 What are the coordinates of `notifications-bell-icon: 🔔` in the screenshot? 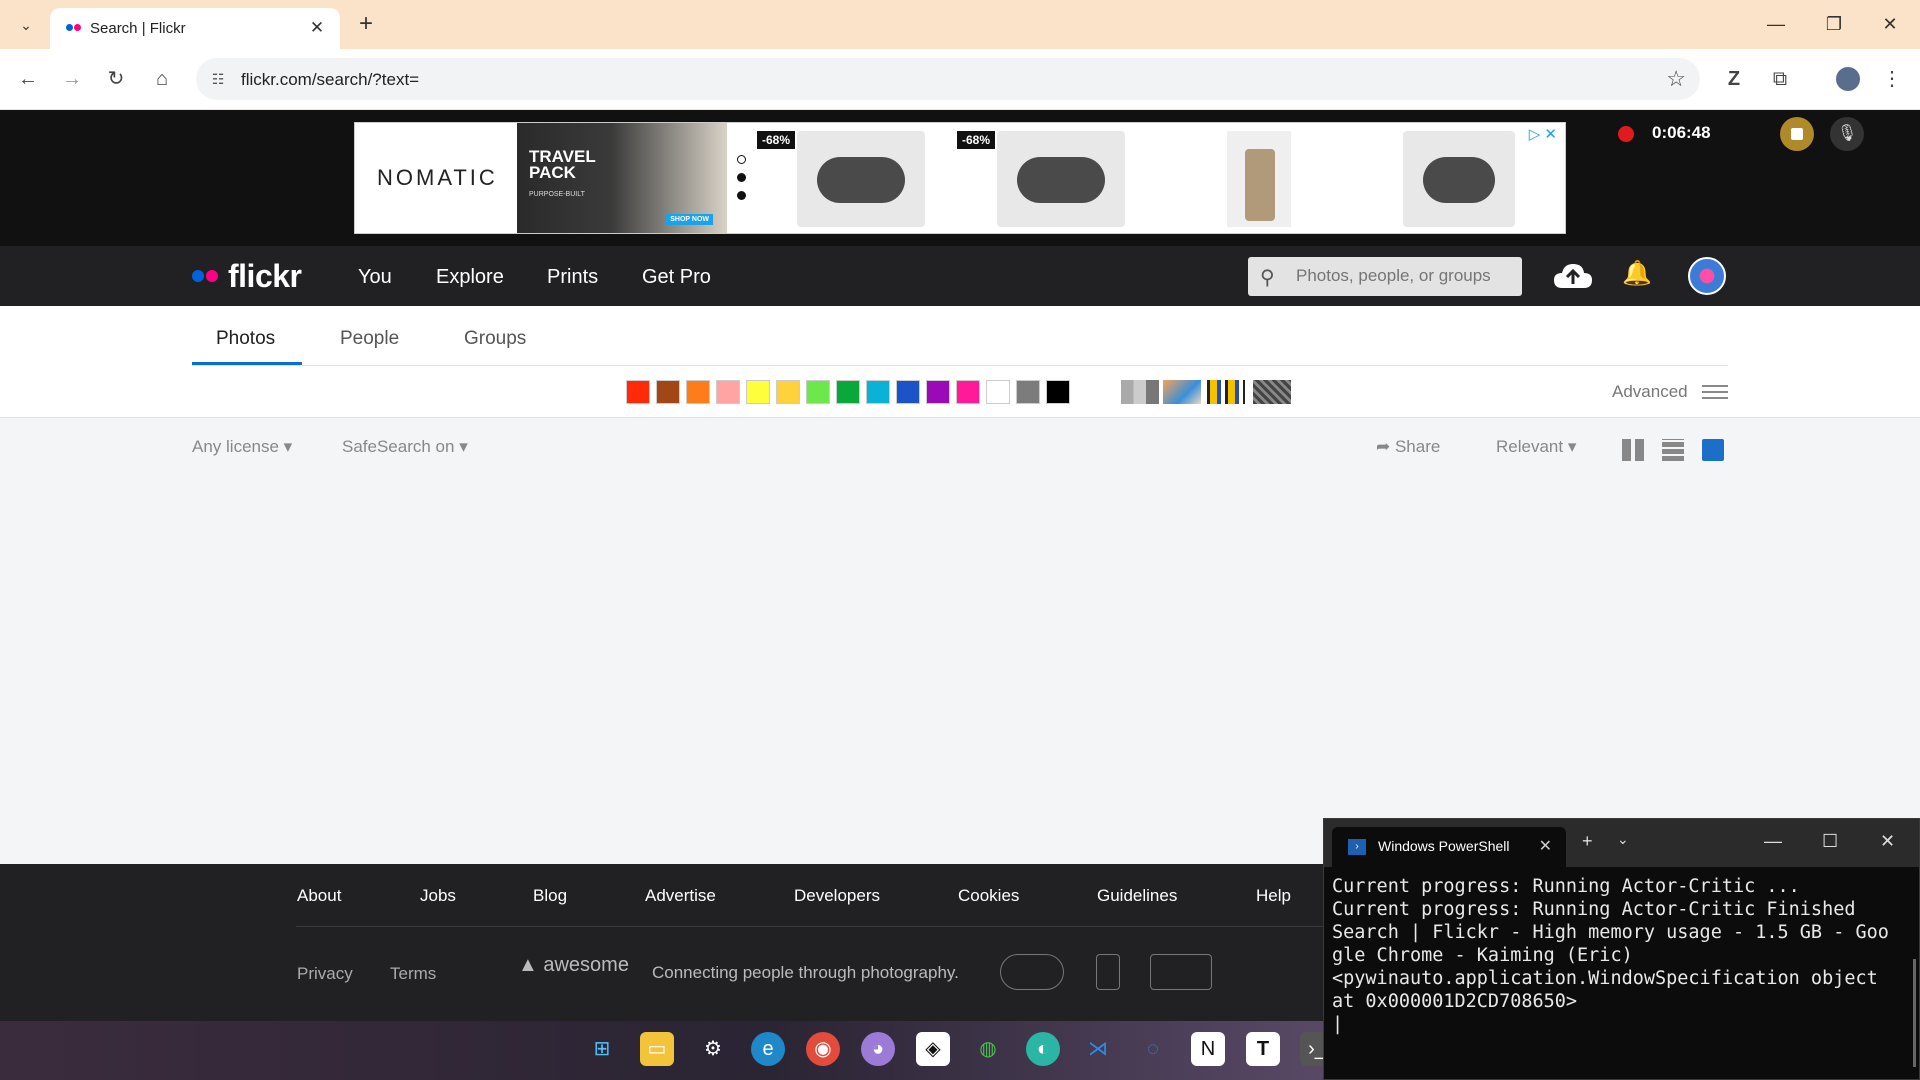 It's located at (1637, 273).